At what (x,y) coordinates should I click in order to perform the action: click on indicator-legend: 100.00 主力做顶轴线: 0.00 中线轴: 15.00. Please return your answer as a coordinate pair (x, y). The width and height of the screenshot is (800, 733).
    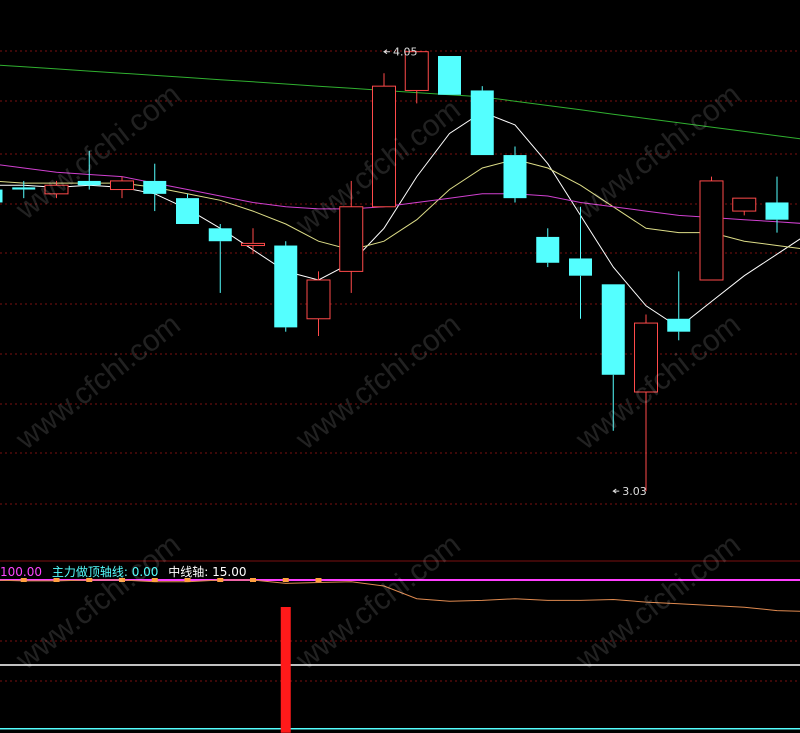
    Looking at the image, I should click on (123, 572).